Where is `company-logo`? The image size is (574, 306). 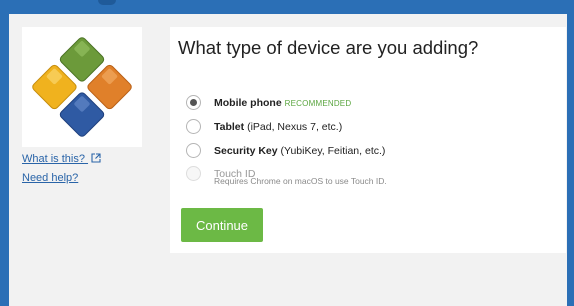 company-logo is located at coordinates (82, 87).